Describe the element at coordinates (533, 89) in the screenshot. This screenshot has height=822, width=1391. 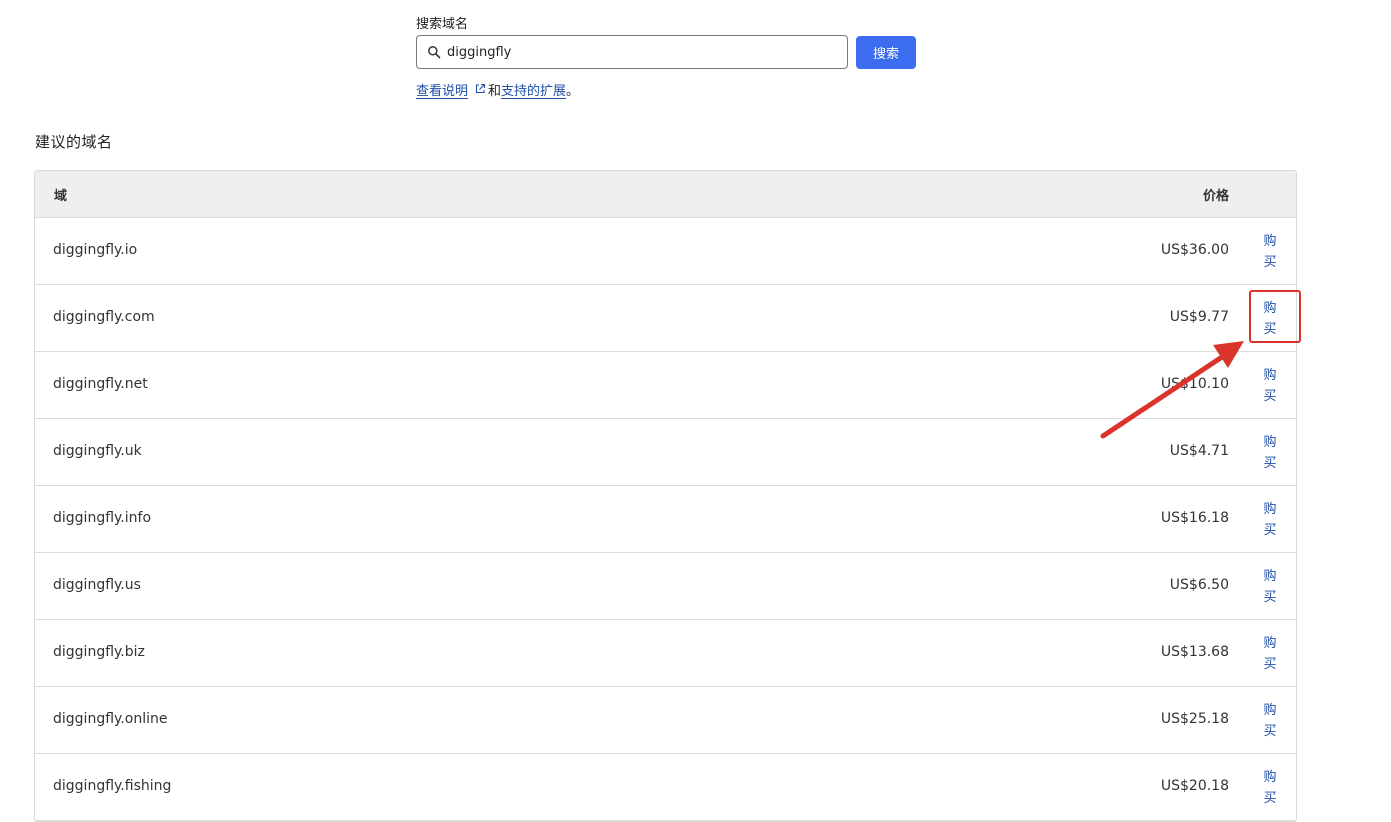
I see `extensions-link: 支持的扩展` at that location.